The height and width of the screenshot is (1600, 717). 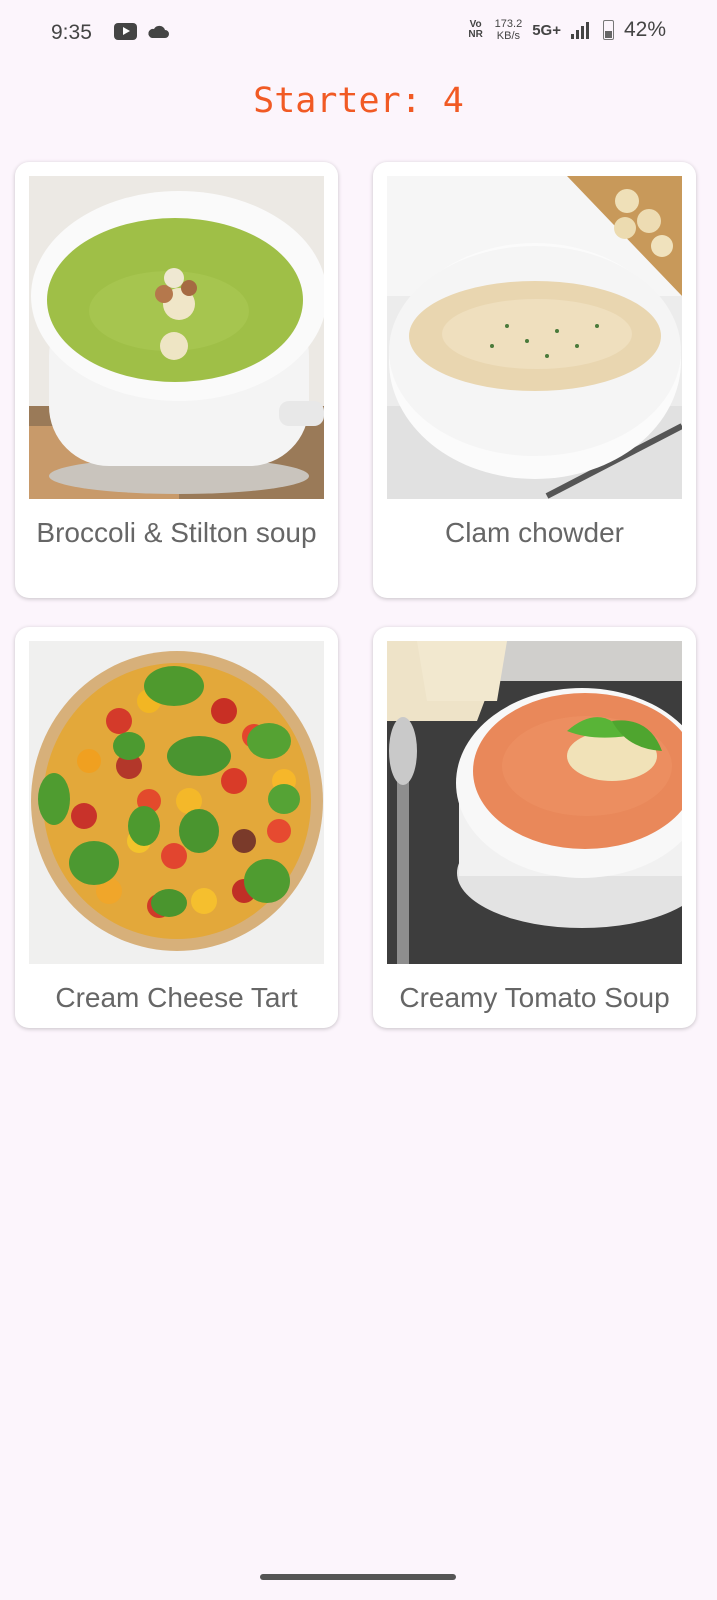 What do you see at coordinates (534, 997) in the screenshot?
I see `recipe-name: Creamy Tomato Soup` at bounding box center [534, 997].